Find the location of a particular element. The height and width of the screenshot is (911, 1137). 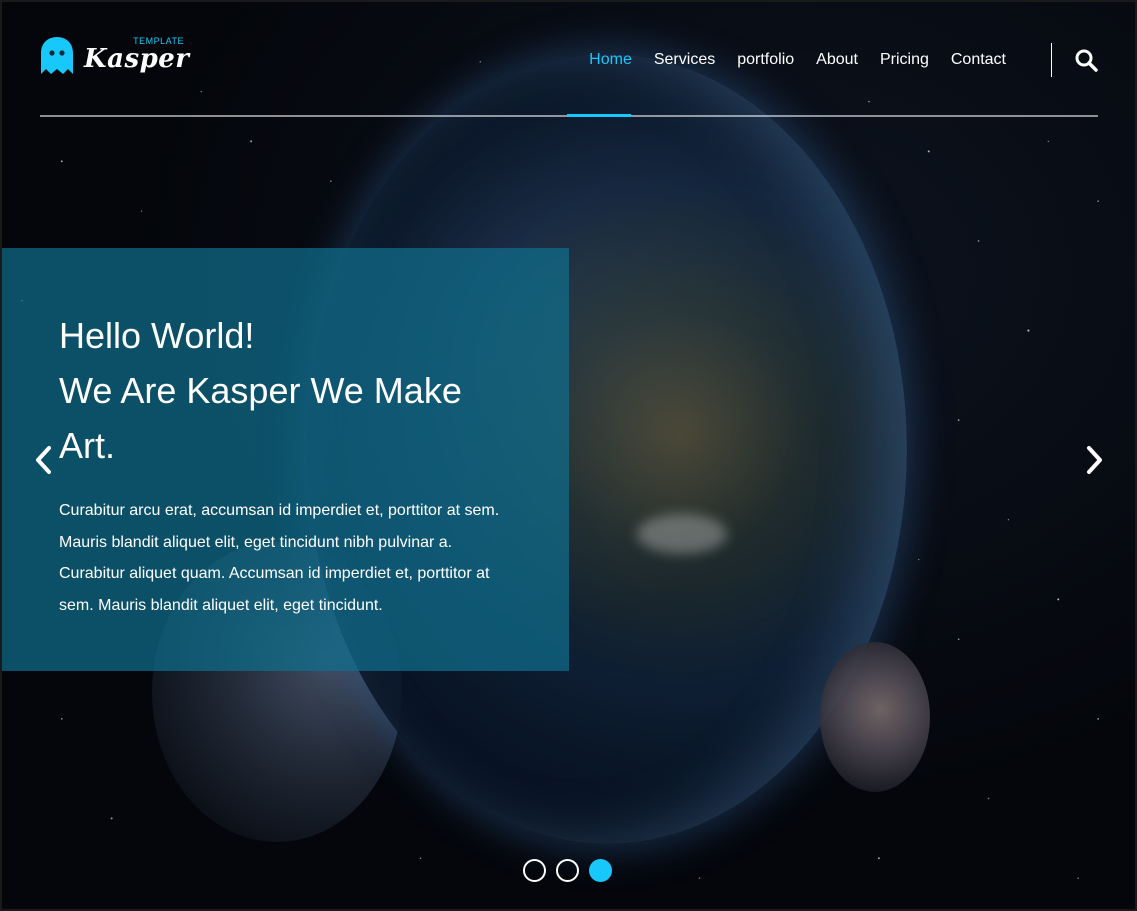

logo-wordmark: Kasper is located at coordinates (137, 59).